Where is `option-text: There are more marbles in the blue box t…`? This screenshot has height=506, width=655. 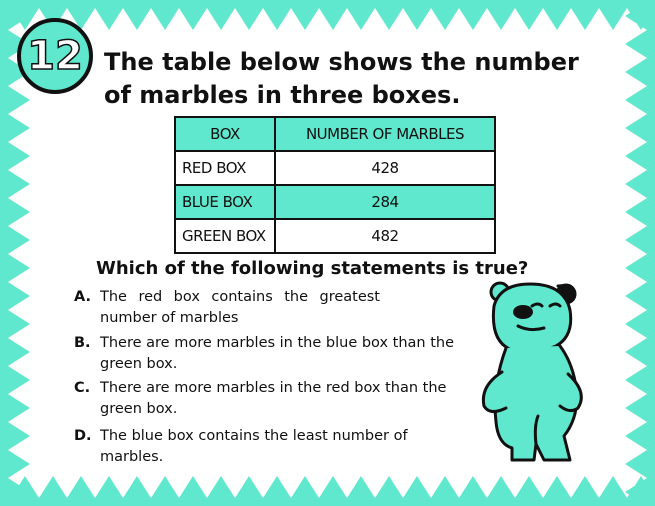
option-text: There are more marbles in the blue box t… is located at coordinates (277, 353).